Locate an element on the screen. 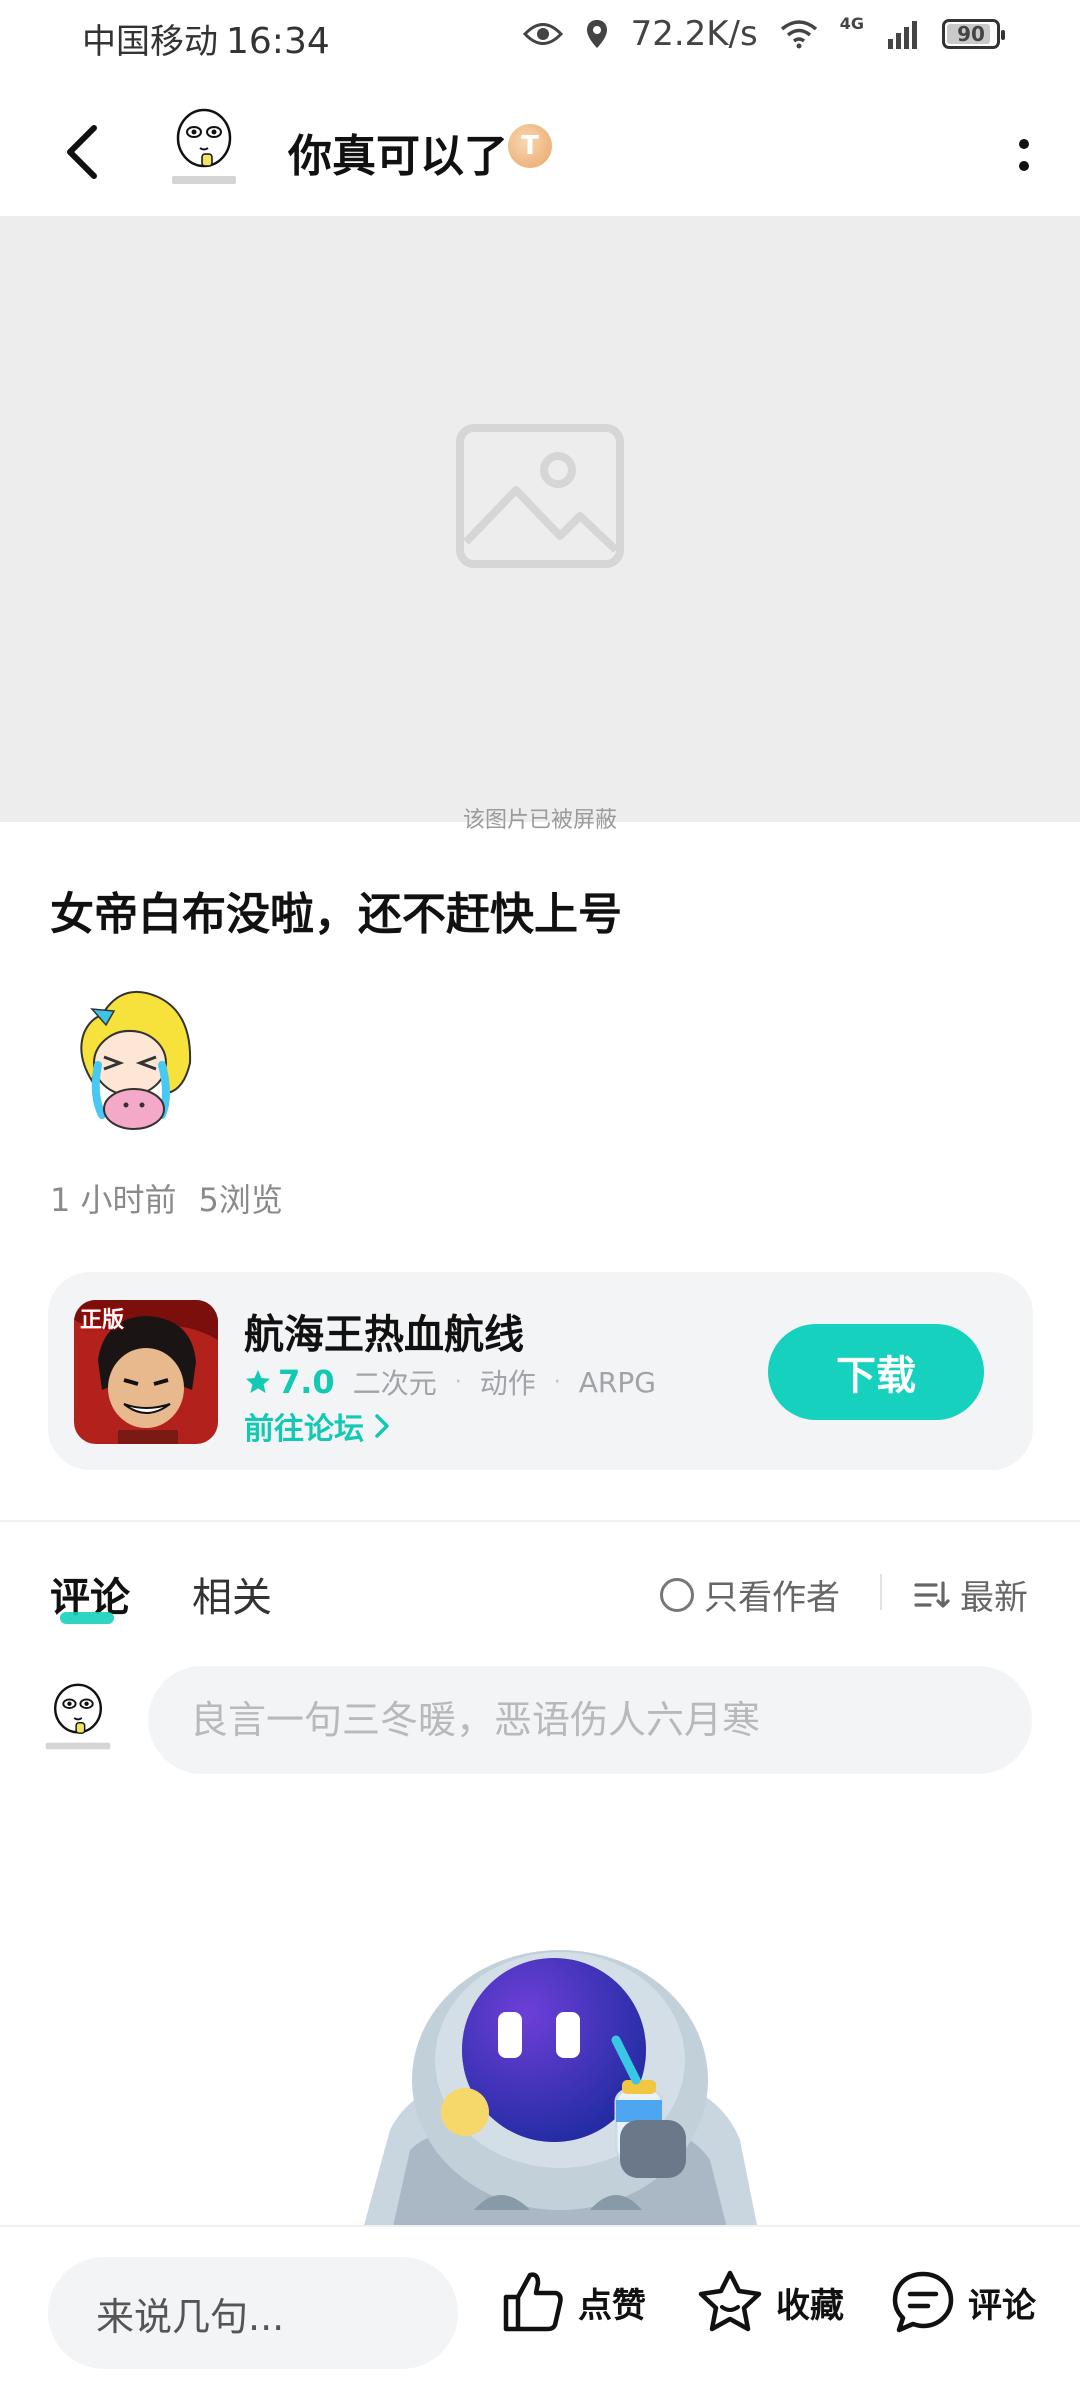 Image resolution: width=1080 pixels, height=2400 pixels. game-rating: 7.0 is located at coordinates (289, 1382).